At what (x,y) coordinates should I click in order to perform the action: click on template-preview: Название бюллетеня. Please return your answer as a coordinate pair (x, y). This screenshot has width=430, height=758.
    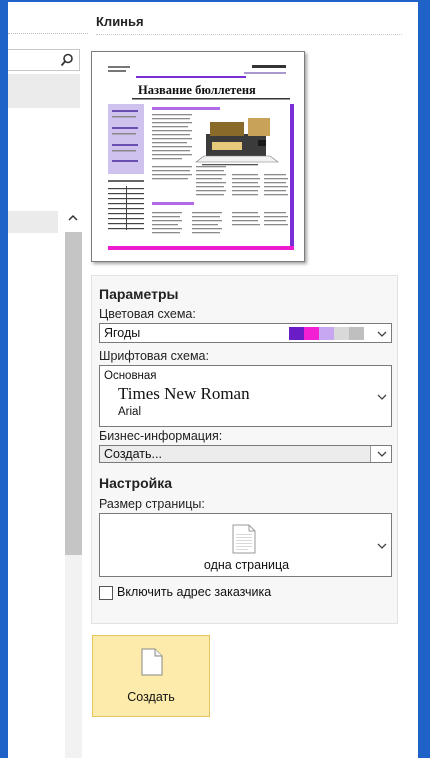
    Looking at the image, I should click on (198, 156).